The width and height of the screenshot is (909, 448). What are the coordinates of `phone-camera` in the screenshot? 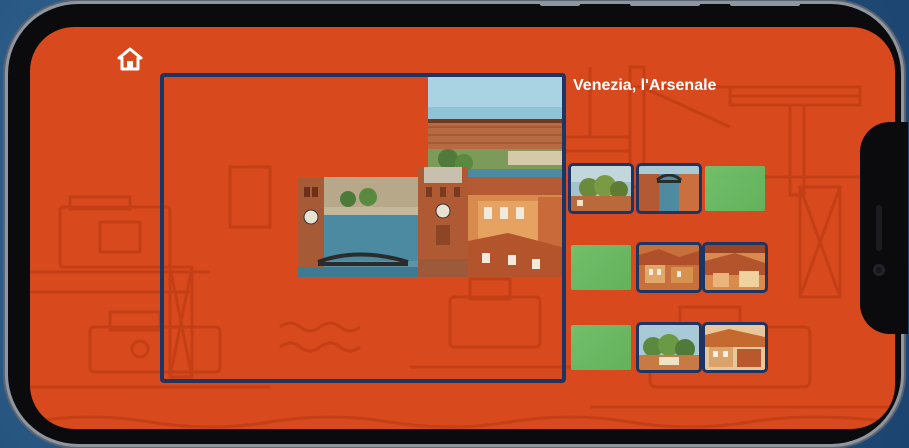 It's located at (879, 270).